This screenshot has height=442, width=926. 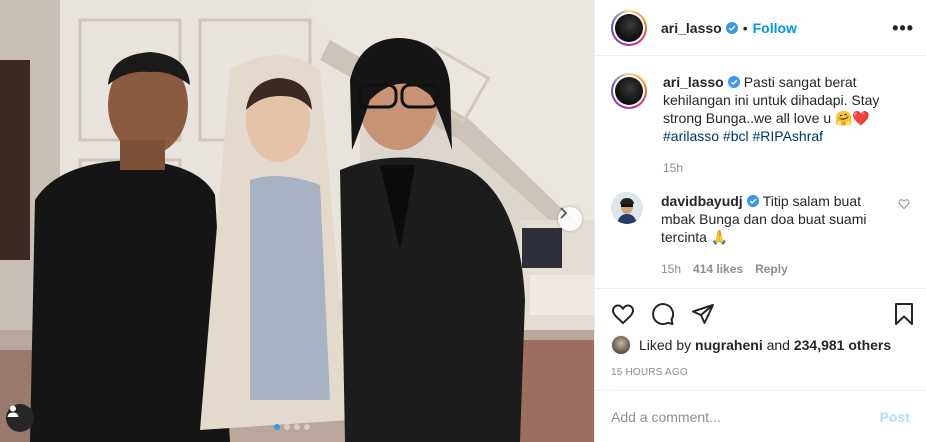 What do you see at coordinates (691, 136) in the screenshot?
I see `hashtag-link: #arilasso` at bounding box center [691, 136].